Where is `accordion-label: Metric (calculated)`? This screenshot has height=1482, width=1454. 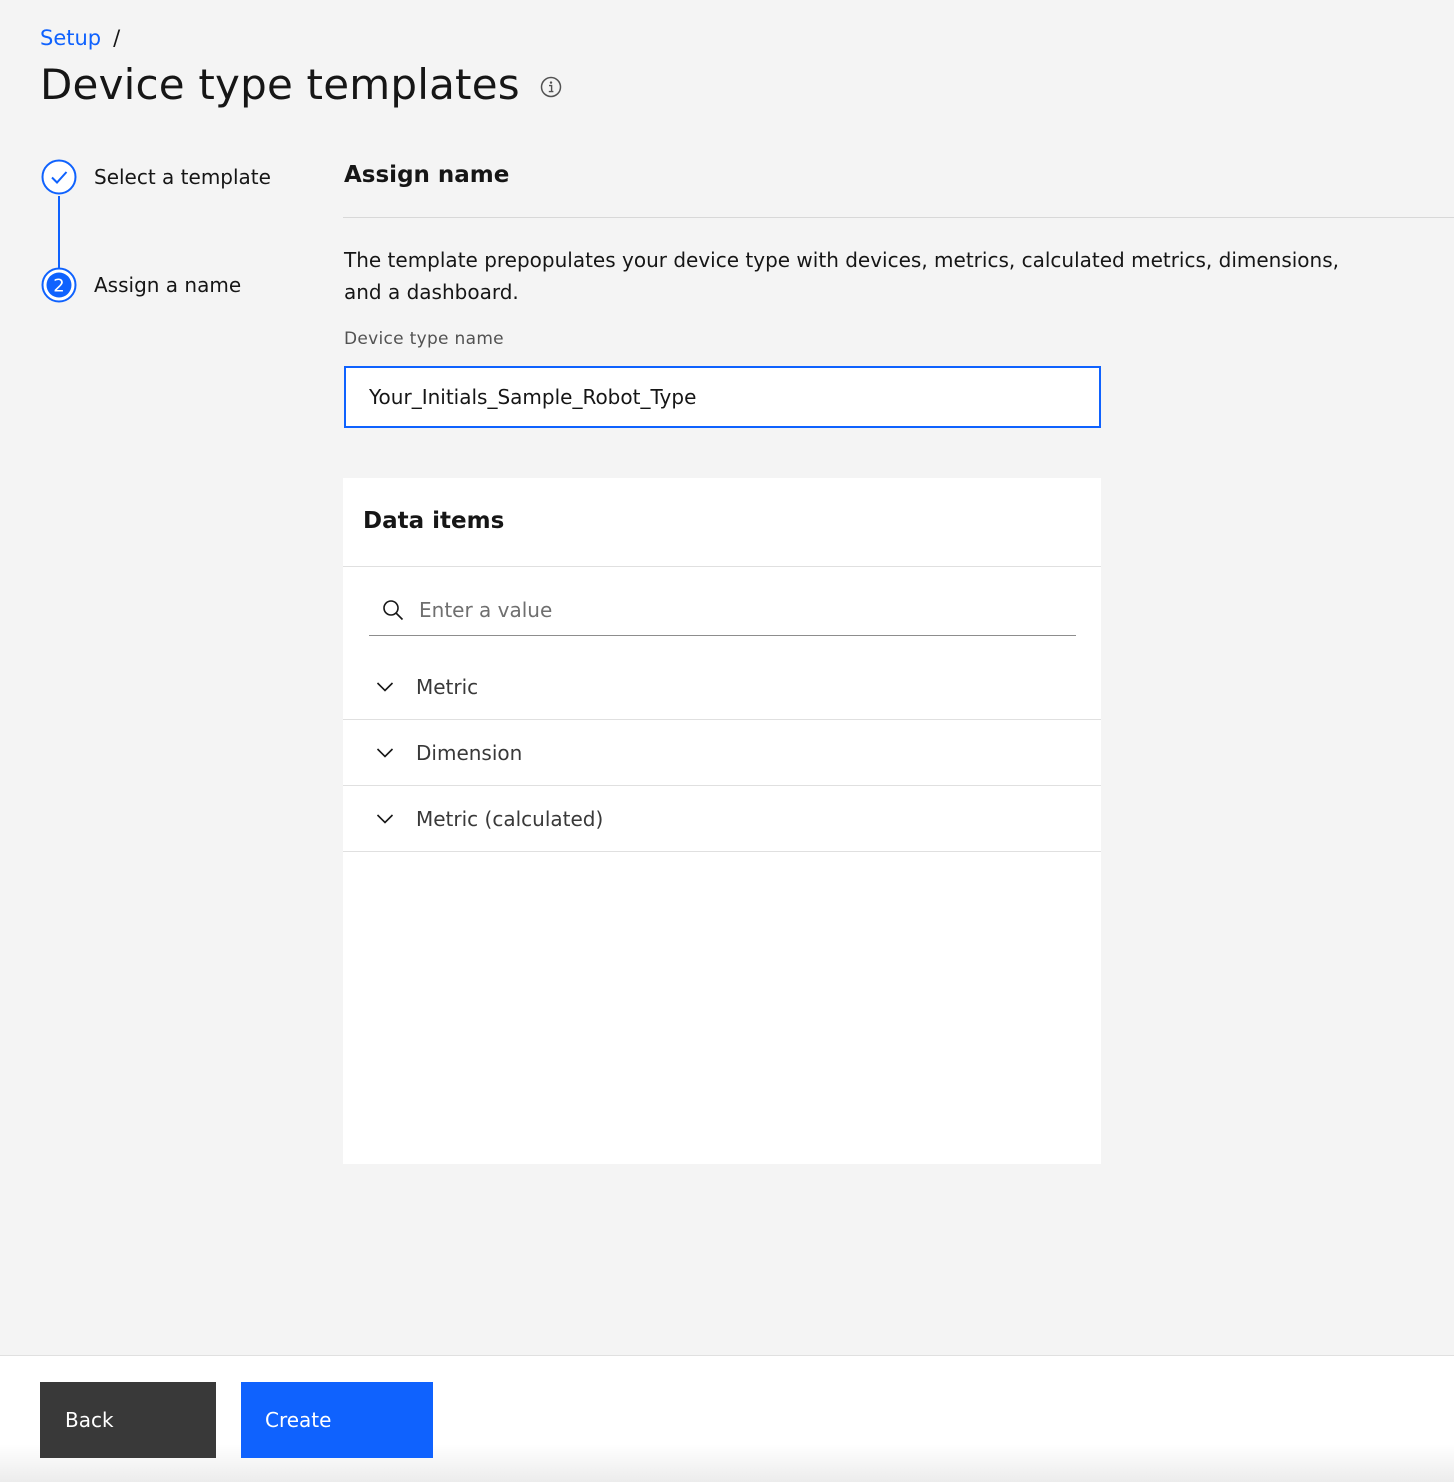
accordion-label: Metric (calculated) is located at coordinates (510, 818).